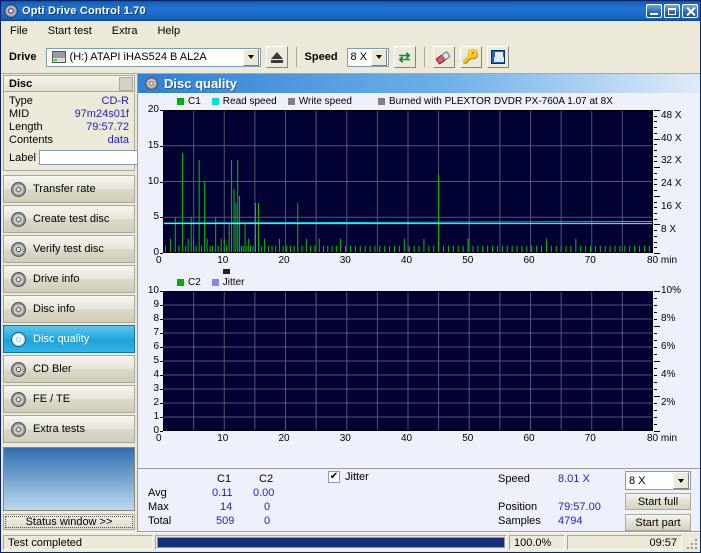 The height and width of the screenshot is (553, 701). What do you see at coordinates (470, 57) in the screenshot?
I see `key-button: 🔑` at bounding box center [470, 57].